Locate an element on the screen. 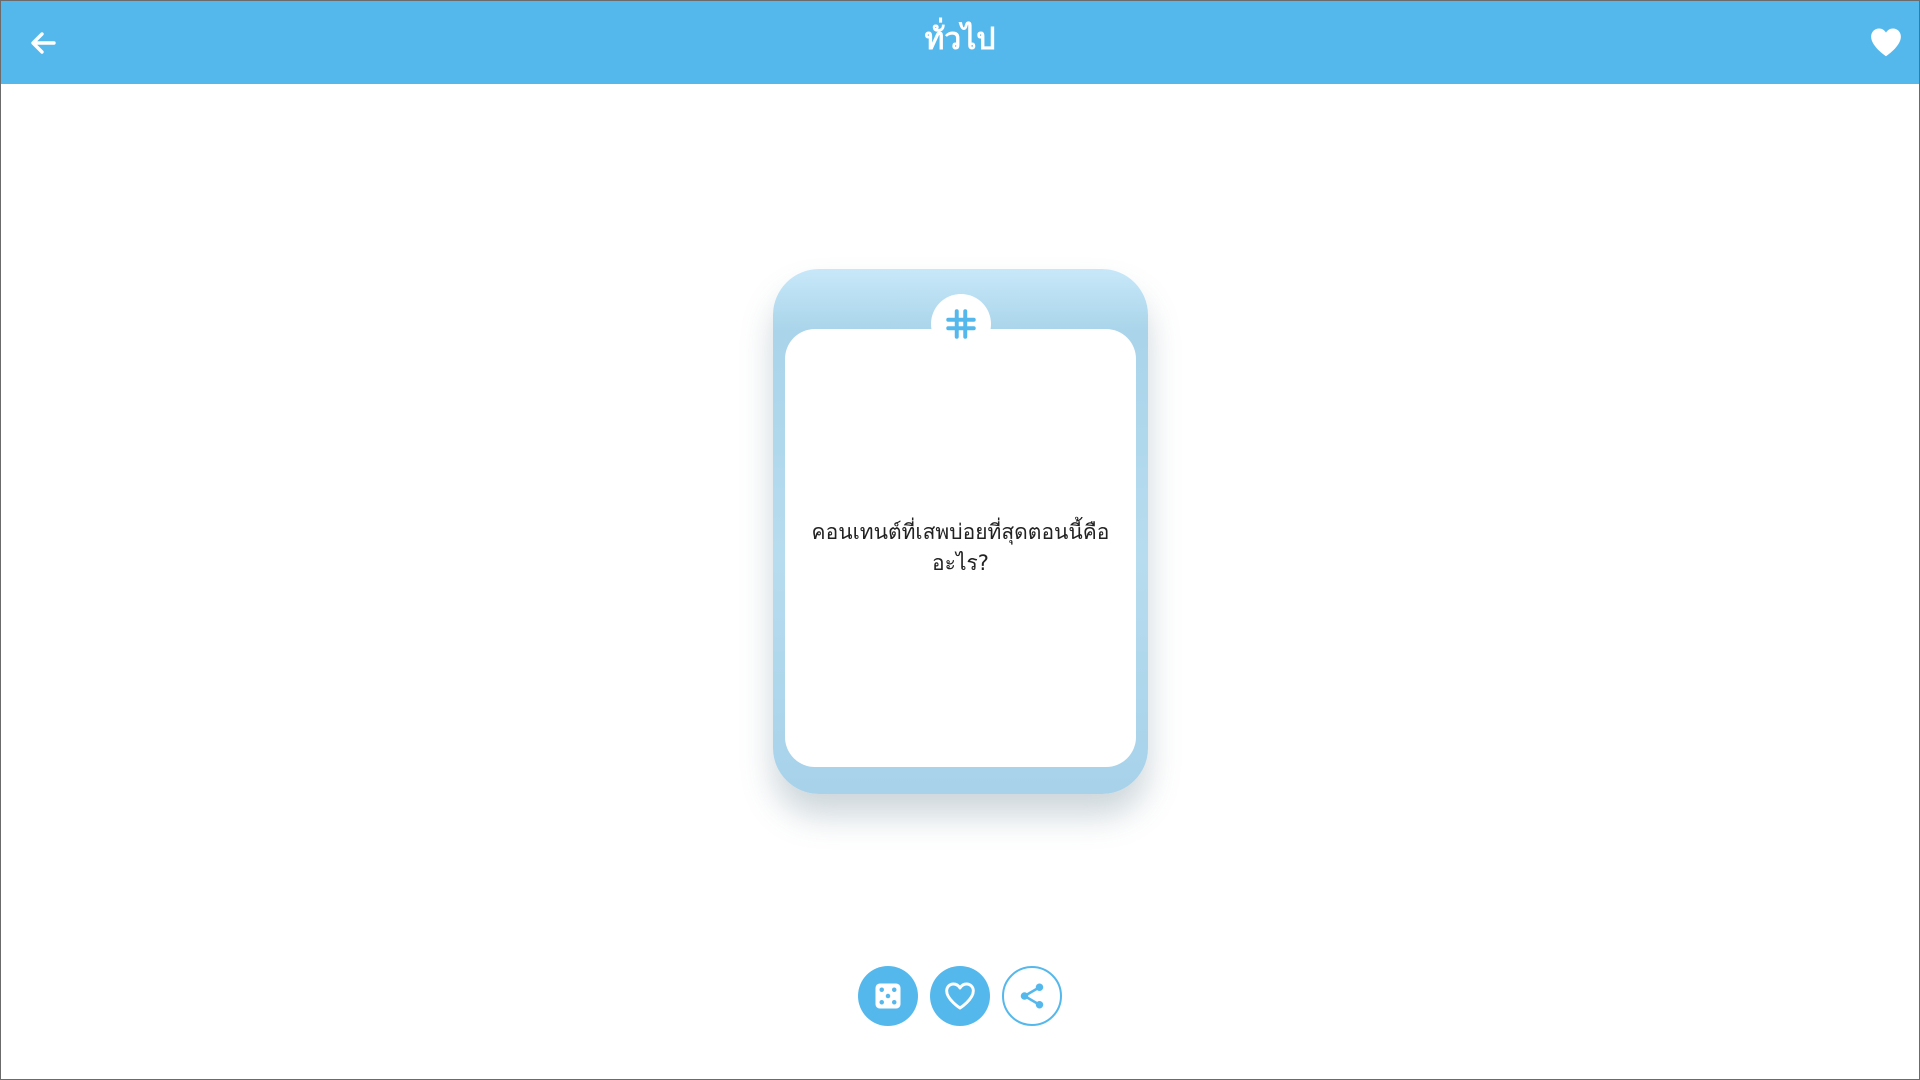 The width and height of the screenshot is (1920, 1080). dice-icon is located at coordinates (888, 996).